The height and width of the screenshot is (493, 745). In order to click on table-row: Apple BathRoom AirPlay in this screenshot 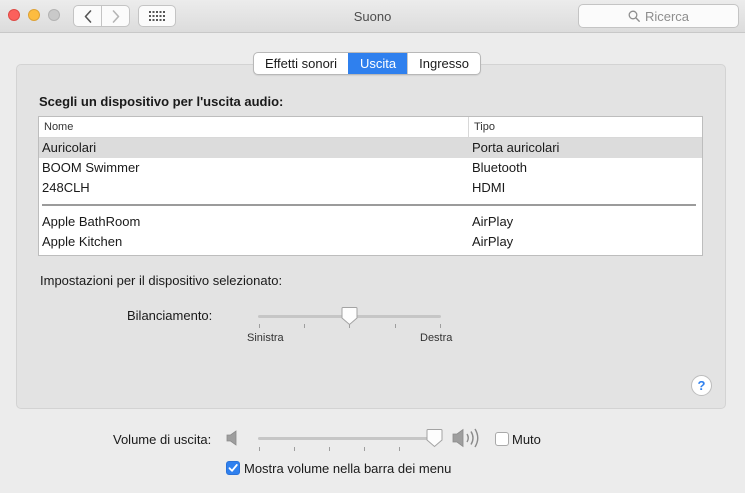, I will do `click(370, 222)`.